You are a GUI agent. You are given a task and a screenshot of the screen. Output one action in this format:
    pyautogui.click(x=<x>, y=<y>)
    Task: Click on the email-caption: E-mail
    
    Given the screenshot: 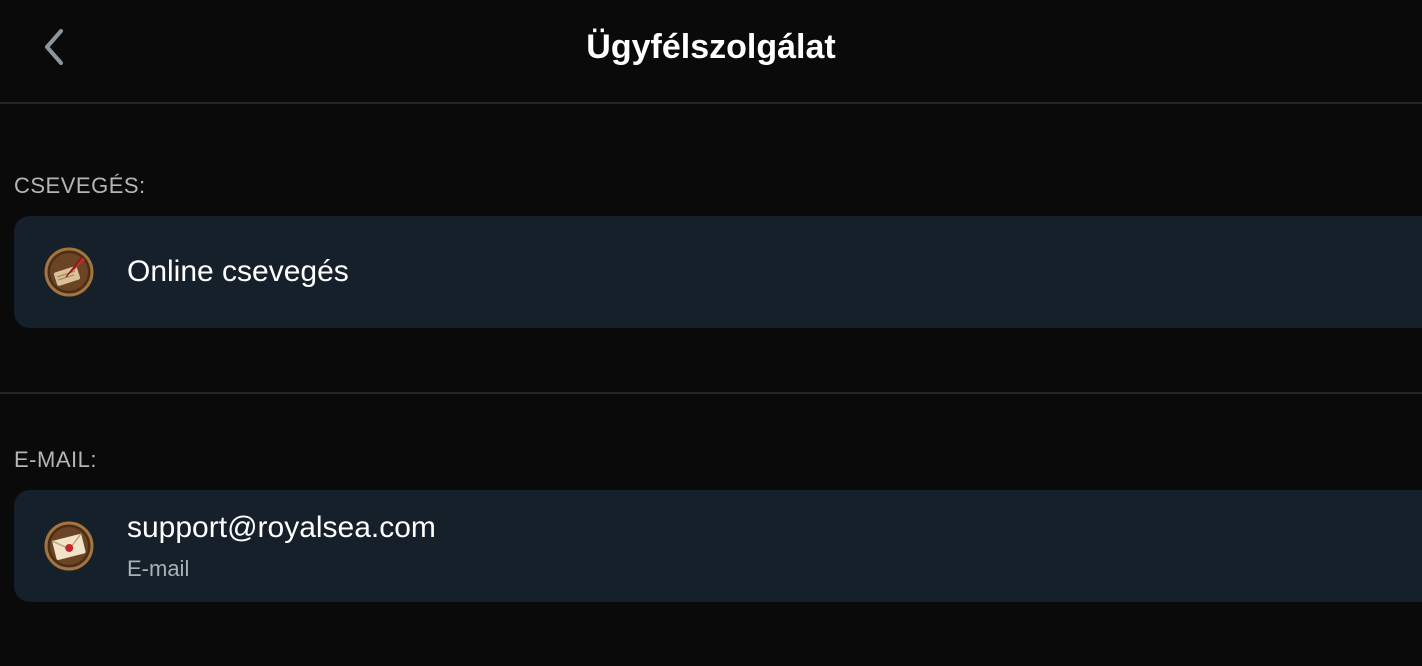 What is the action you would take?
    pyautogui.click(x=158, y=568)
    